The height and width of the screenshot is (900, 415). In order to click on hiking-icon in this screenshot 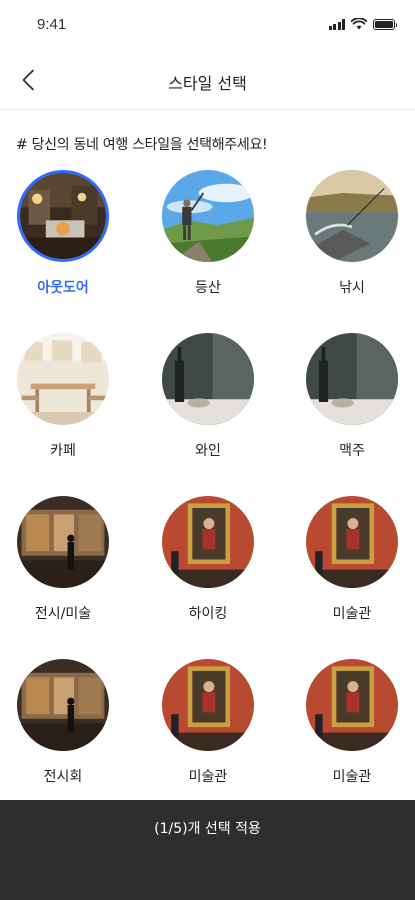, I will do `click(208, 216)`.